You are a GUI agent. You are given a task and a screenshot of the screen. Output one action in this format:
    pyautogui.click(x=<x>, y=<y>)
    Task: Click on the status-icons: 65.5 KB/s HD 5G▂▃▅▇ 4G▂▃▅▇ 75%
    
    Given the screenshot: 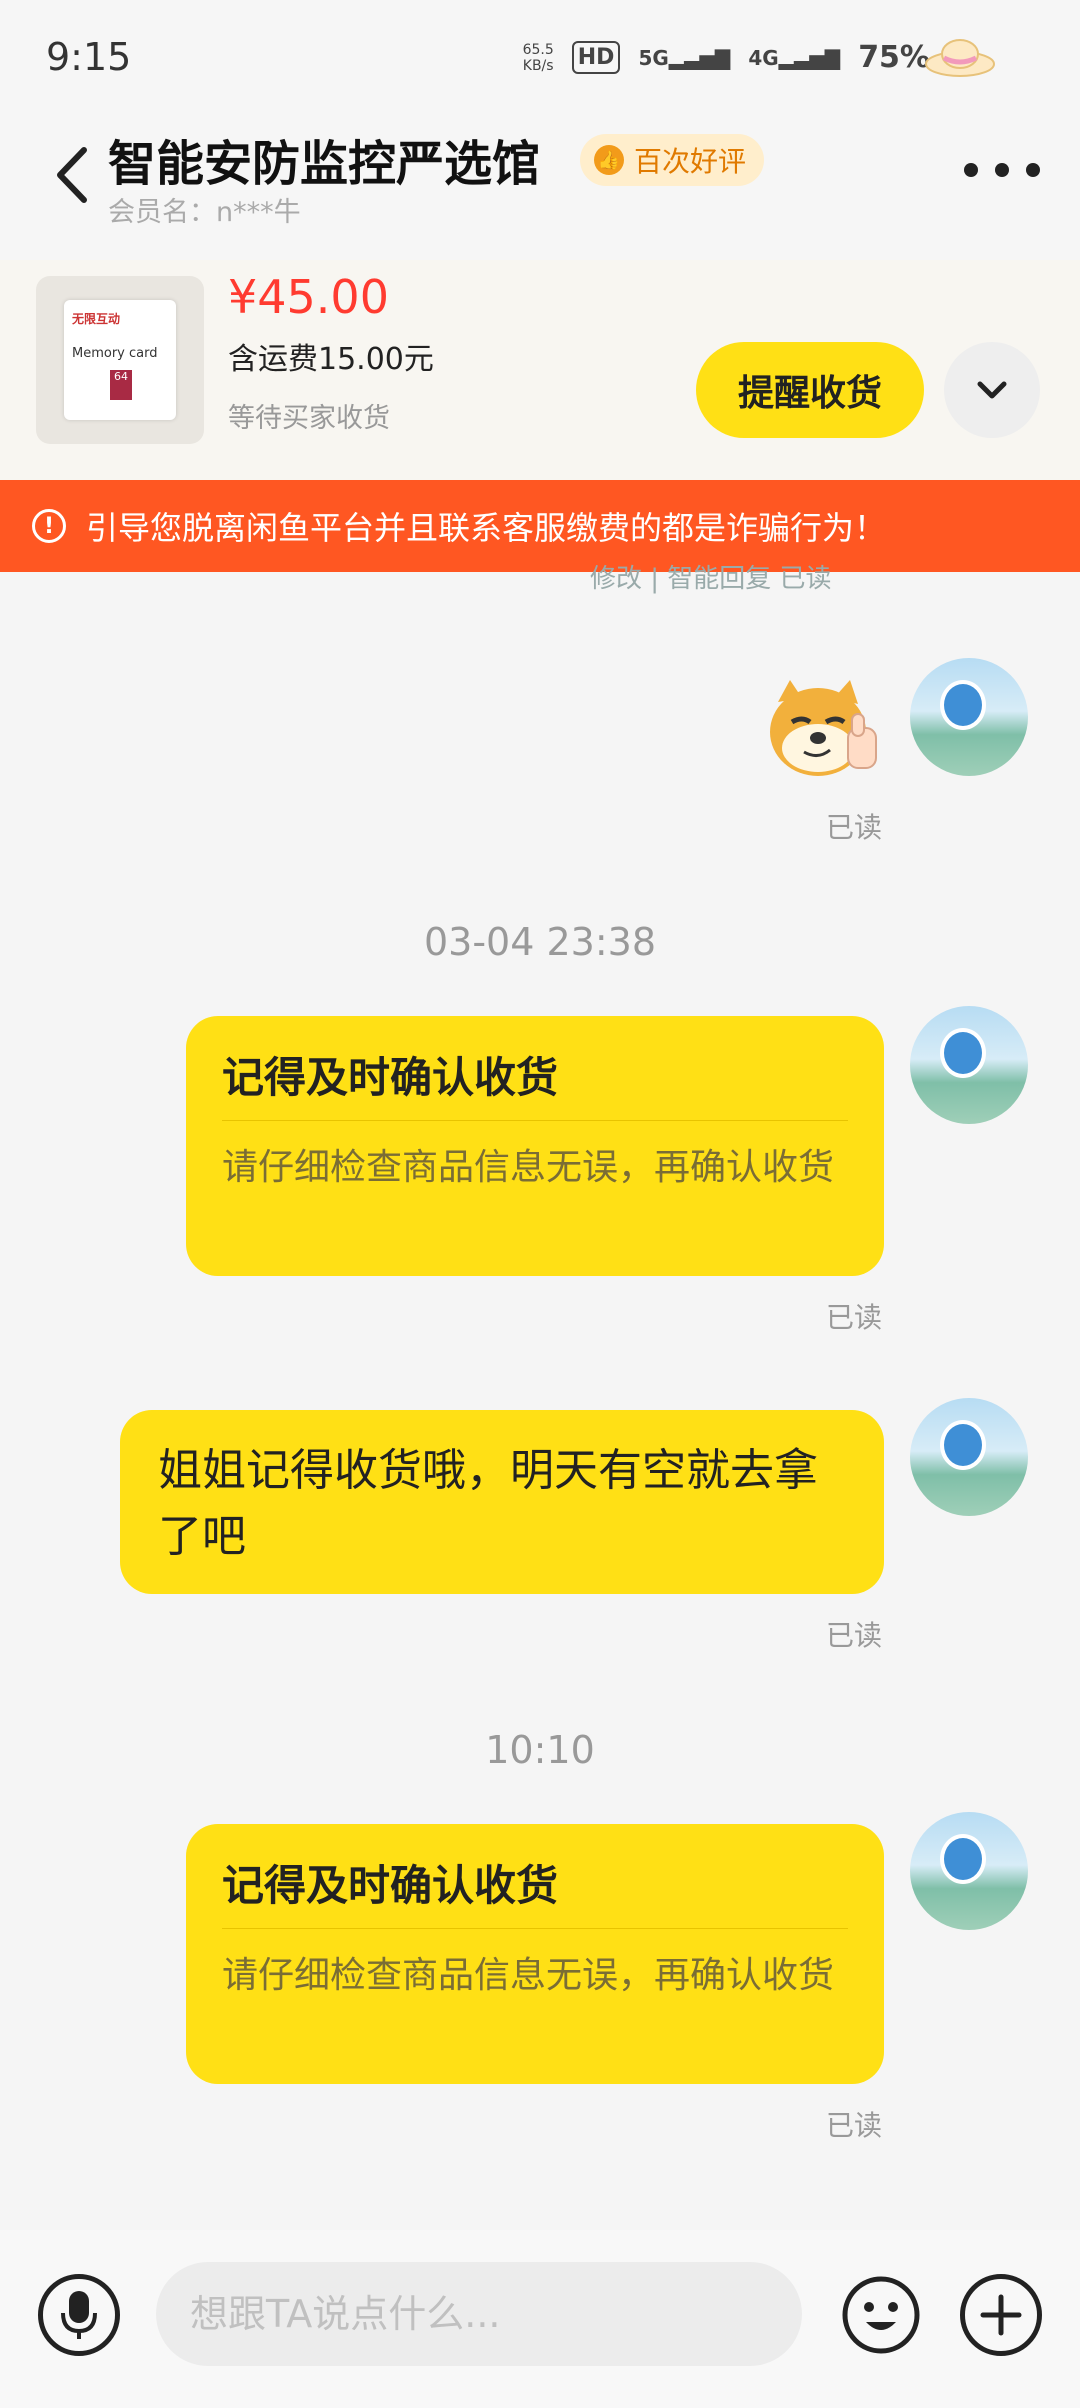 What is the action you would take?
    pyautogui.click(x=726, y=57)
    